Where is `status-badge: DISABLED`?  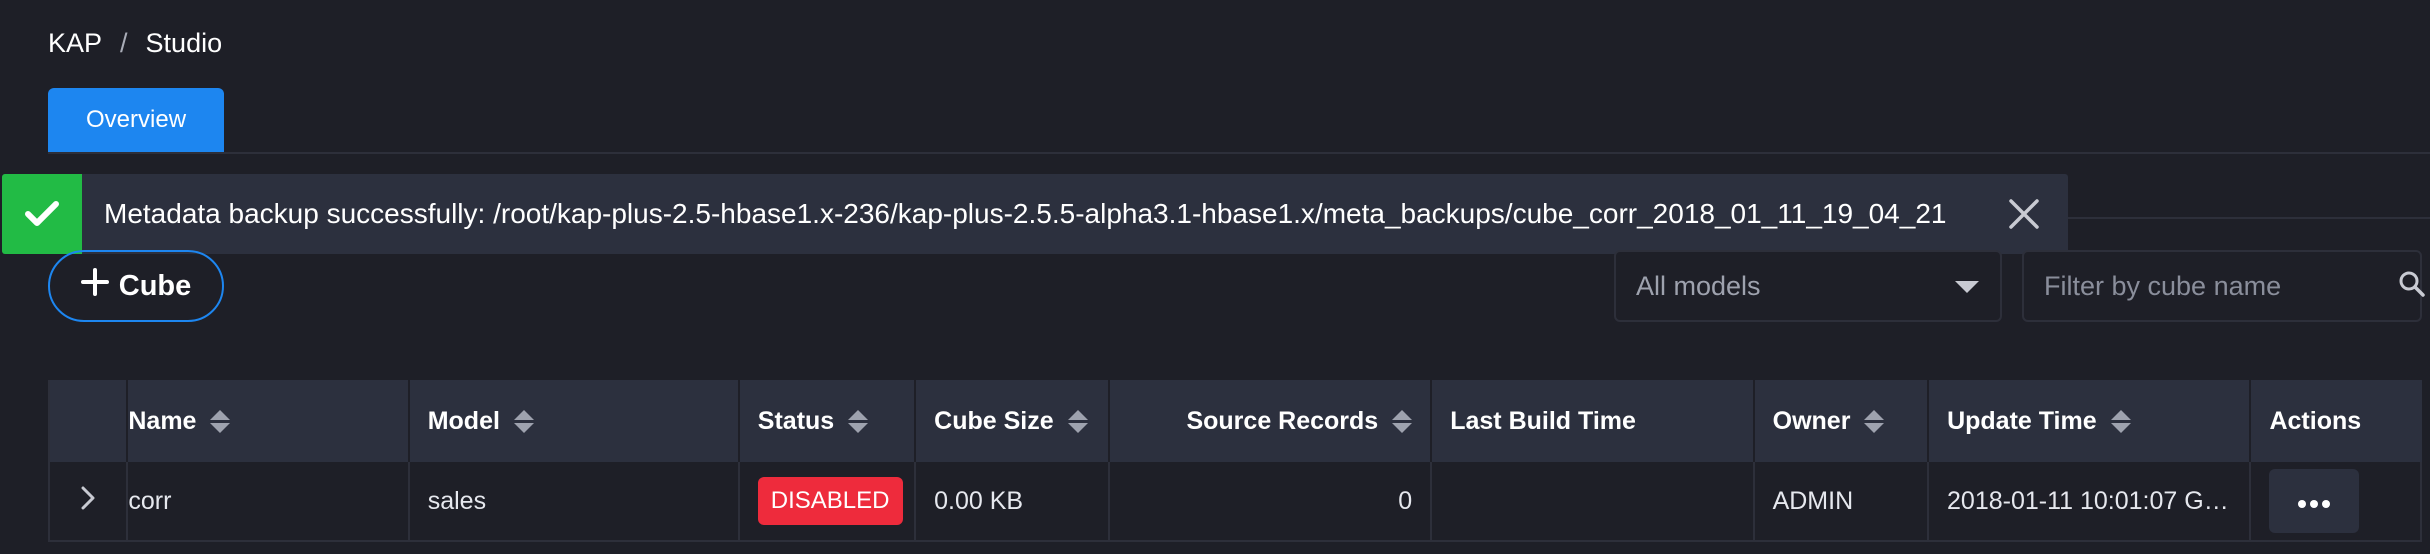
status-badge: DISABLED is located at coordinates (830, 501).